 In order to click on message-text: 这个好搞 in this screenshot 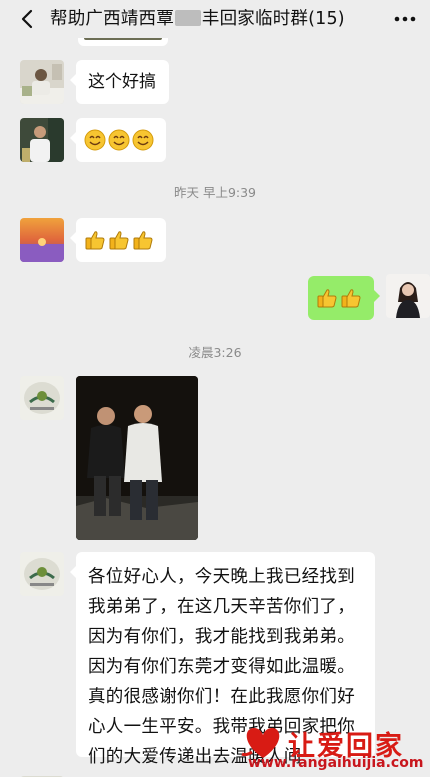, I will do `click(122, 82)`.